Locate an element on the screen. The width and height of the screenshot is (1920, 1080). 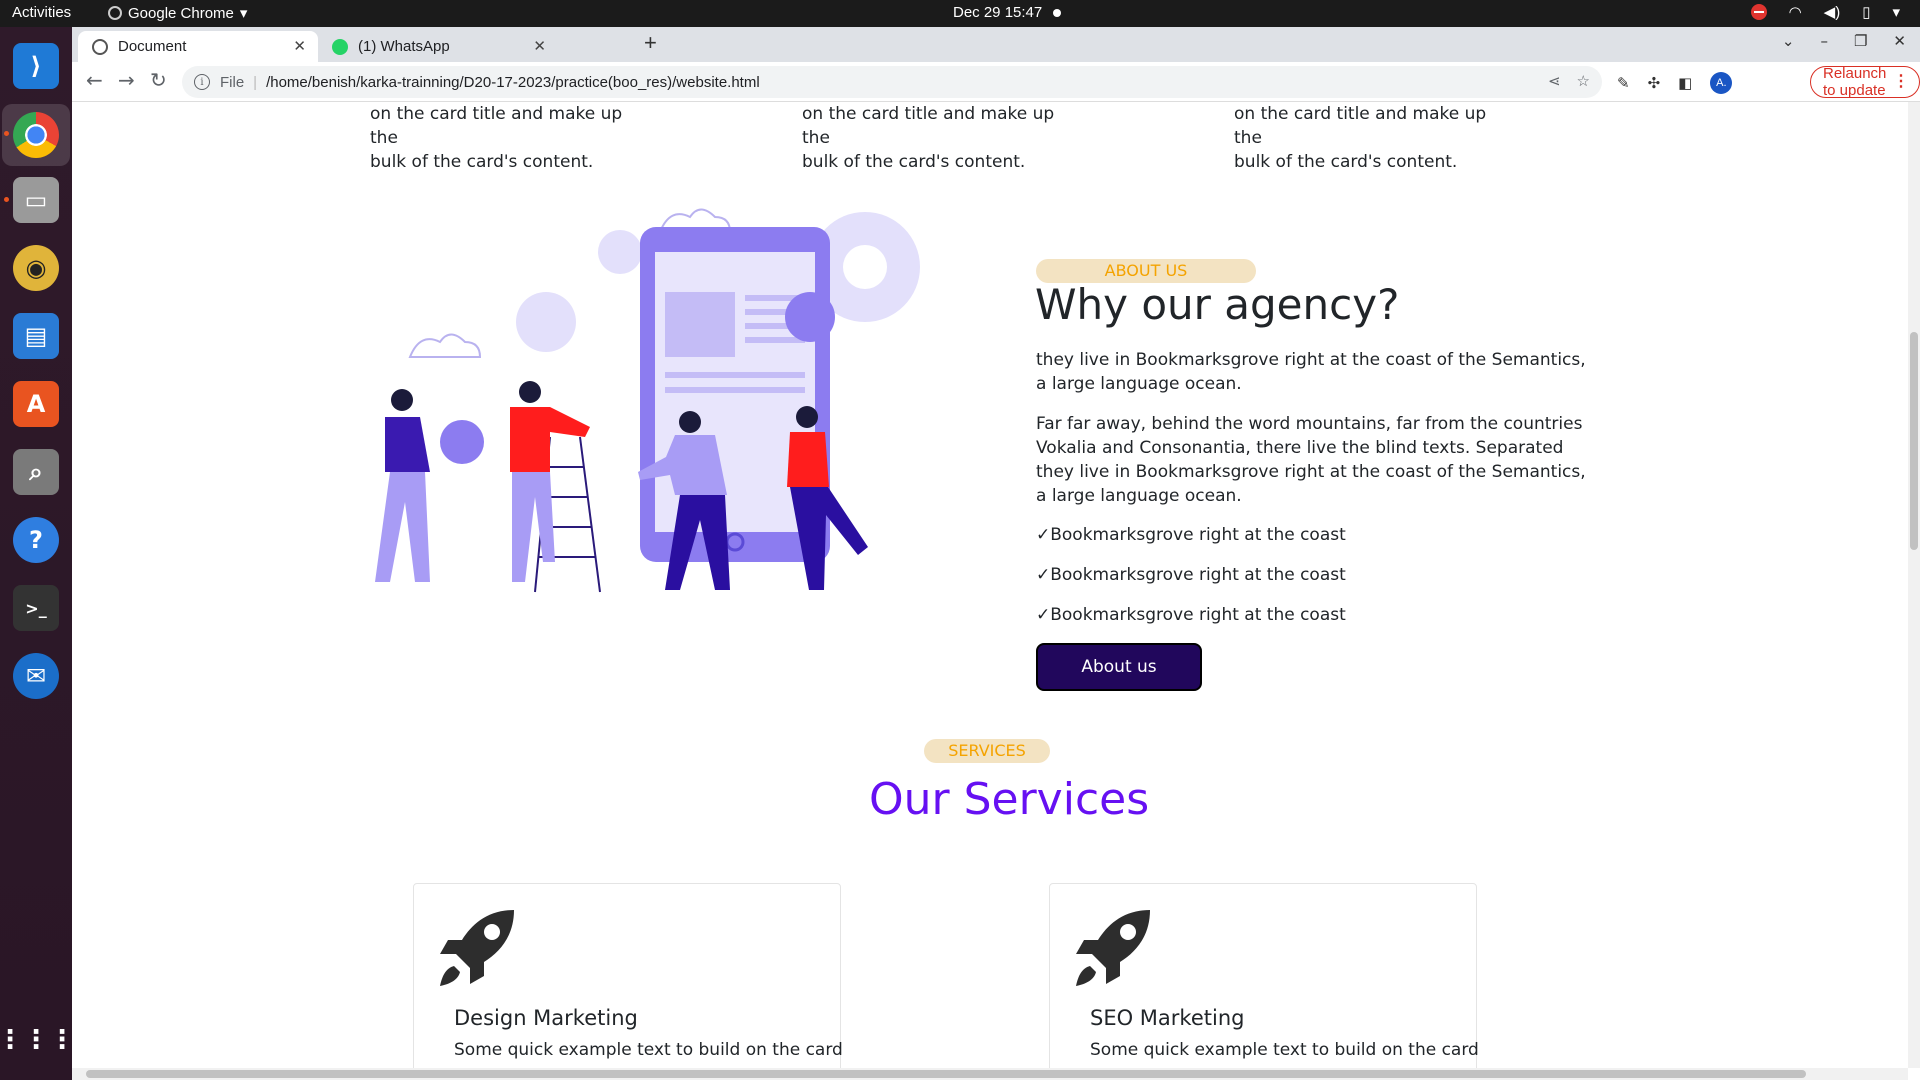
close-window-icon: ✕ is located at coordinates (1899, 41).